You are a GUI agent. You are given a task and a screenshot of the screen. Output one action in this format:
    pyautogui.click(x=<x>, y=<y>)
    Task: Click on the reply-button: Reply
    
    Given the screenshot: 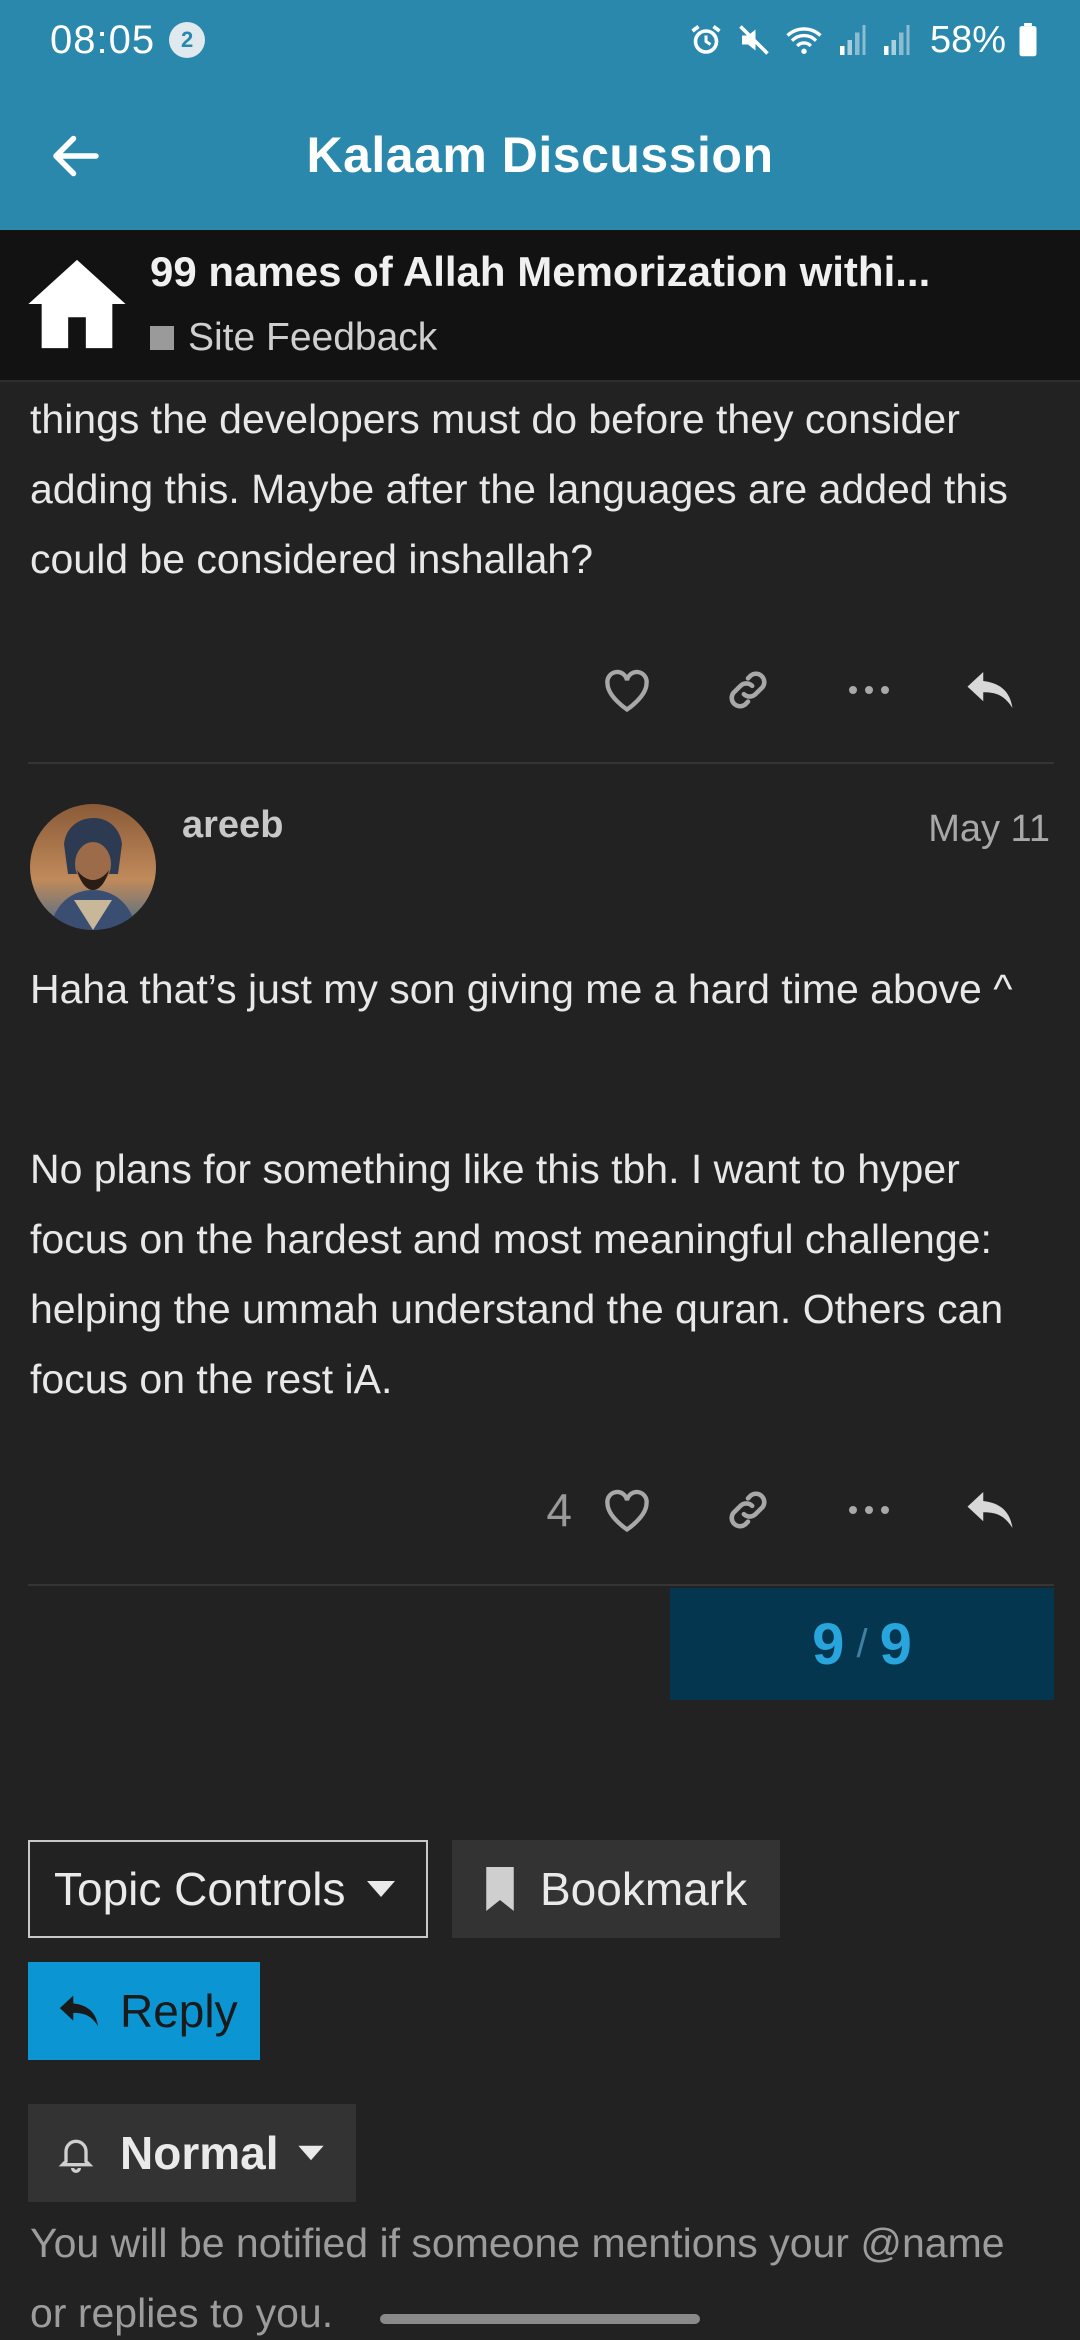 What is the action you would take?
    pyautogui.click(x=144, y=2011)
    